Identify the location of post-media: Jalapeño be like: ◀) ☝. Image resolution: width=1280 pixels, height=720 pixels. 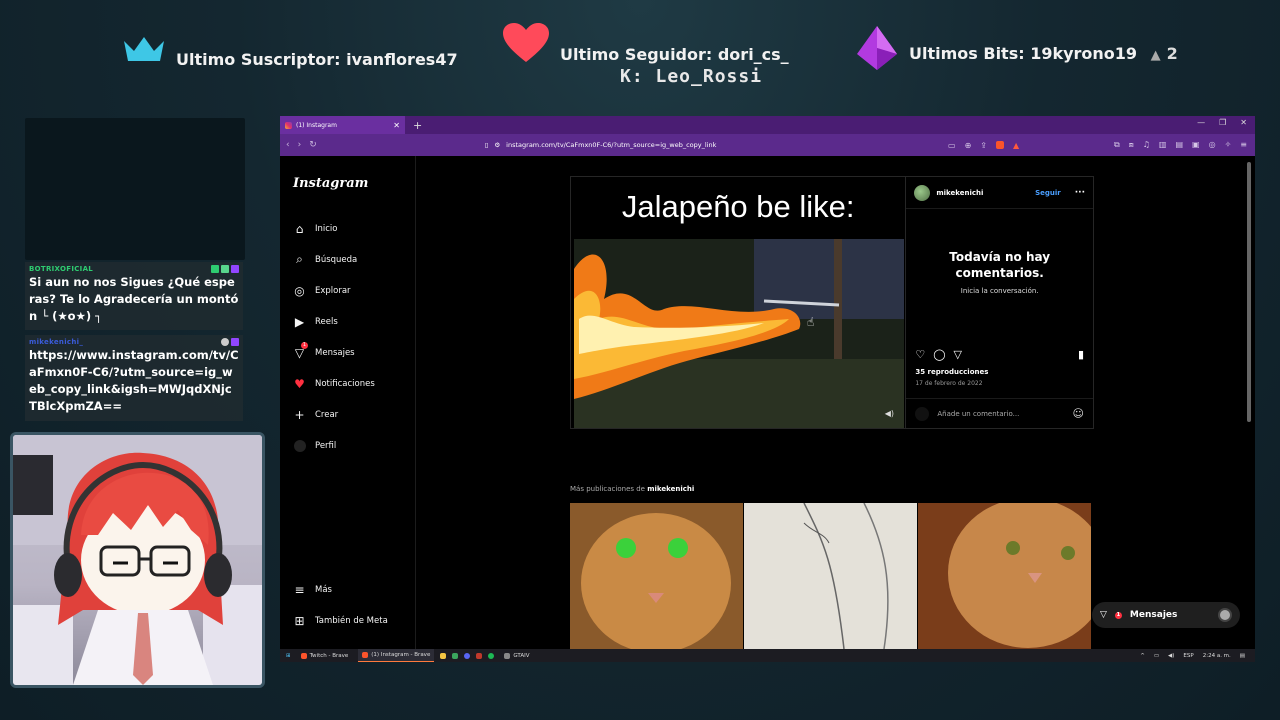
(738, 302).